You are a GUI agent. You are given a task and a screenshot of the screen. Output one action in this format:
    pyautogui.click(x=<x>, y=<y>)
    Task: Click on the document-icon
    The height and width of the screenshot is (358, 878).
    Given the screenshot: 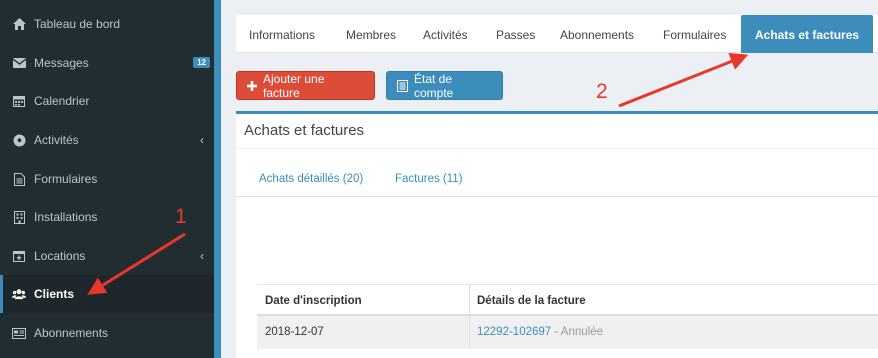 What is the action you would take?
    pyautogui.click(x=19, y=179)
    